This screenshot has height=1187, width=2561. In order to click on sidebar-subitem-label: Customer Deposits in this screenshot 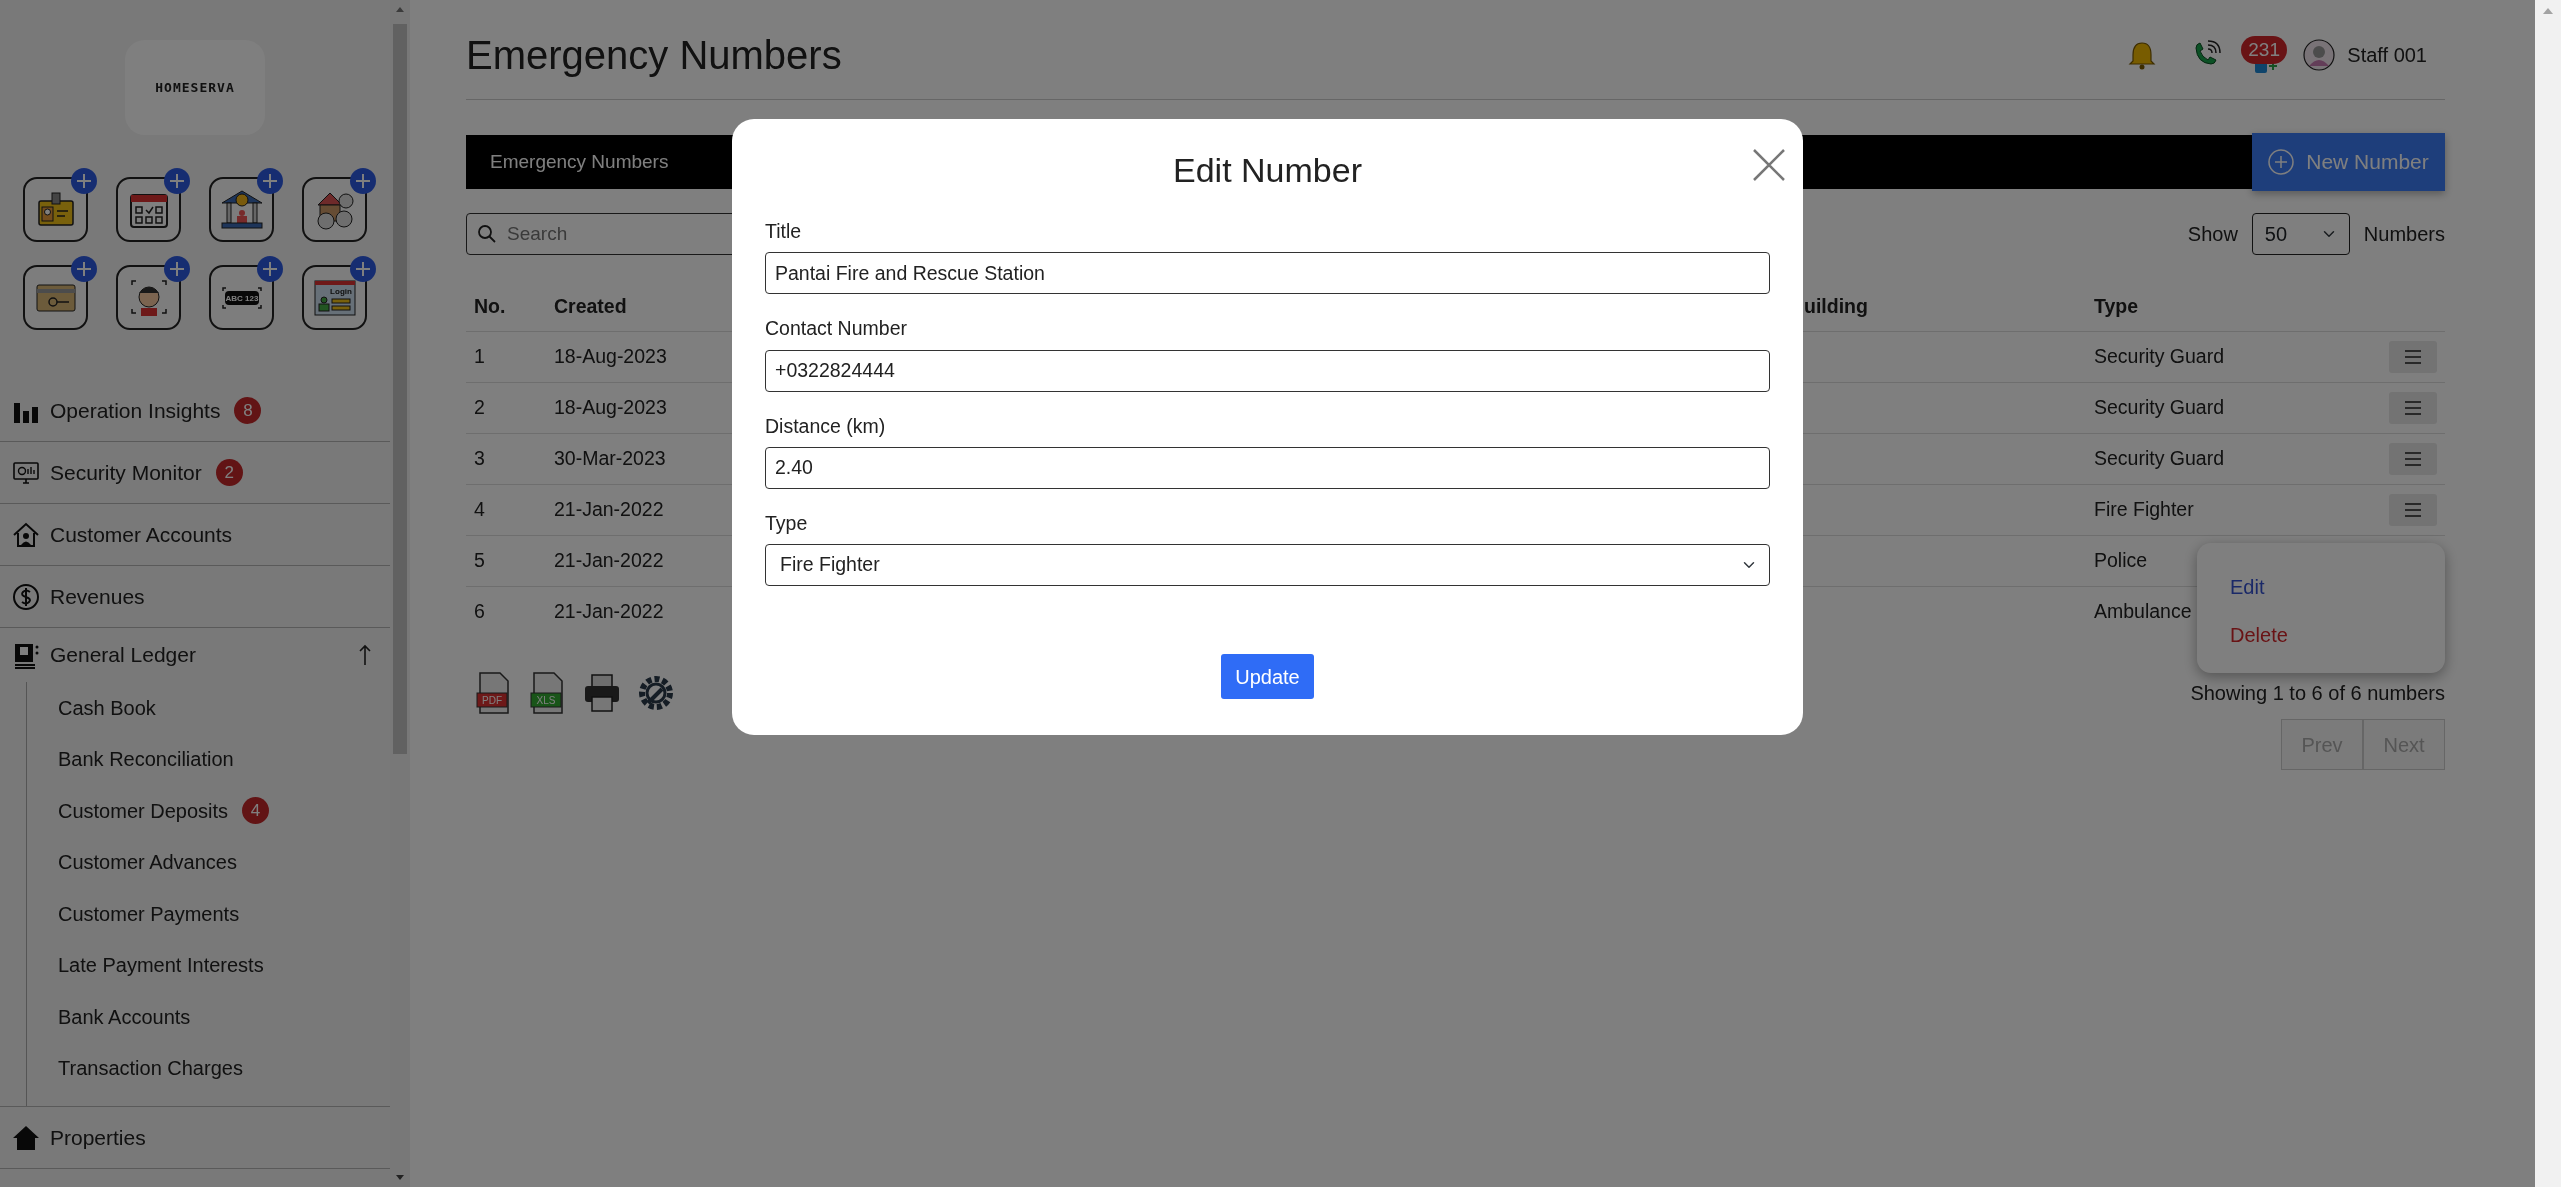, I will do `click(143, 811)`.